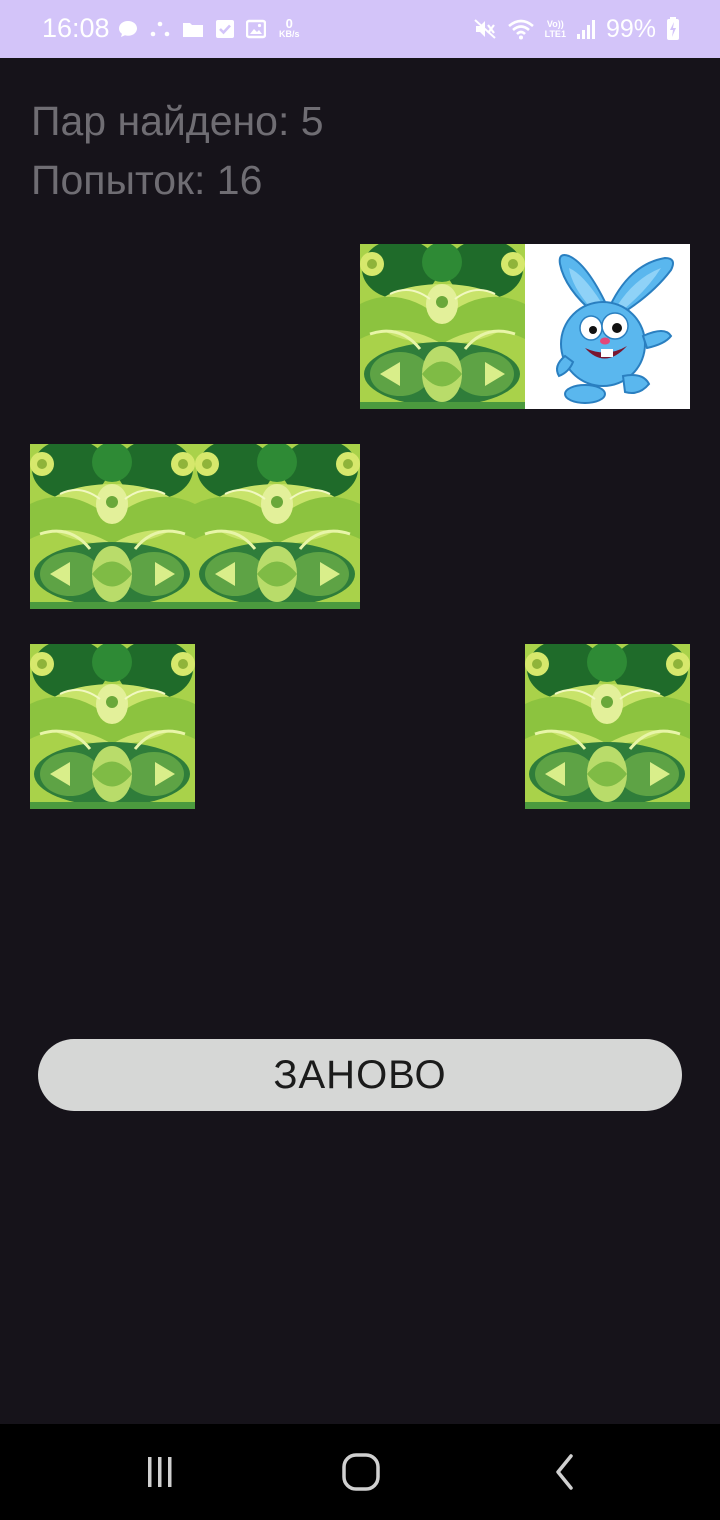  I want to click on volte-line1: Vo)), so click(555, 24).